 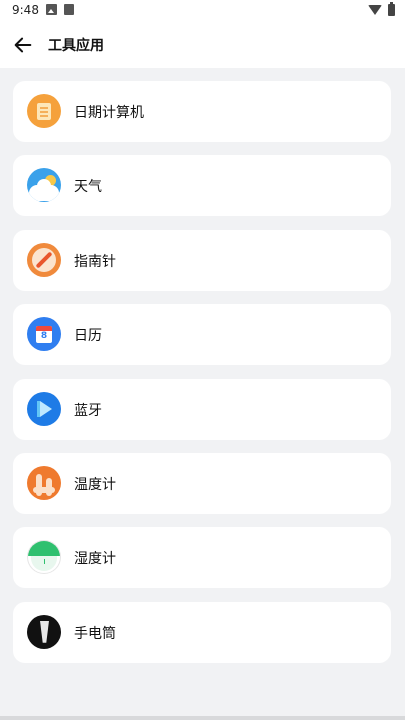 What do you see at coordinates (202, 558) in the screenshot?
I see `tool-item-hygrometer: 湿度计` at bounding box center [202, 558].